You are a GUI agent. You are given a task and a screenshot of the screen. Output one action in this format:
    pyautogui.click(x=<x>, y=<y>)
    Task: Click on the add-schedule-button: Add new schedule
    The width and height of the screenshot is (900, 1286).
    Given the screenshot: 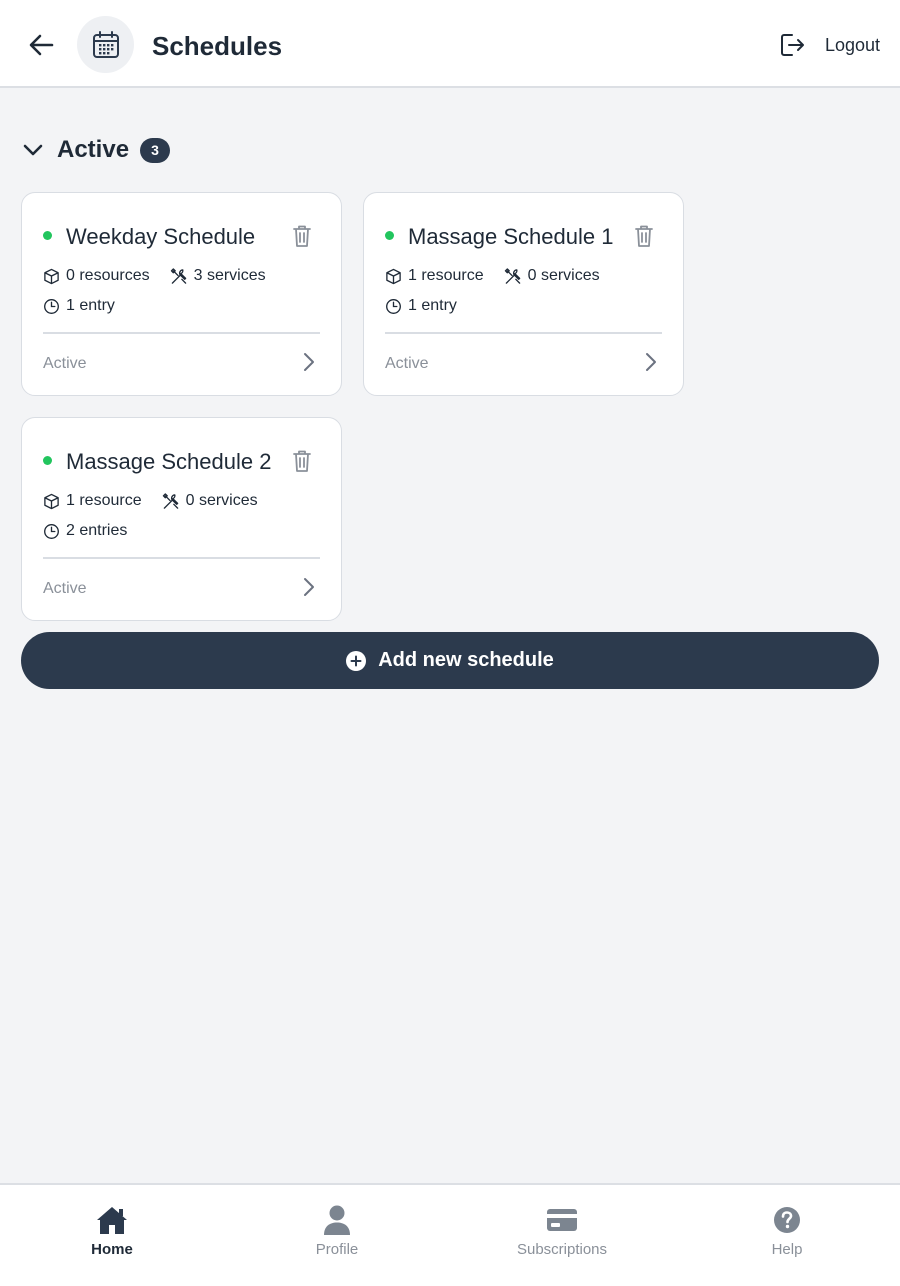 What is the action you would take?
    pyautogui.click(x=450, y=660)
    